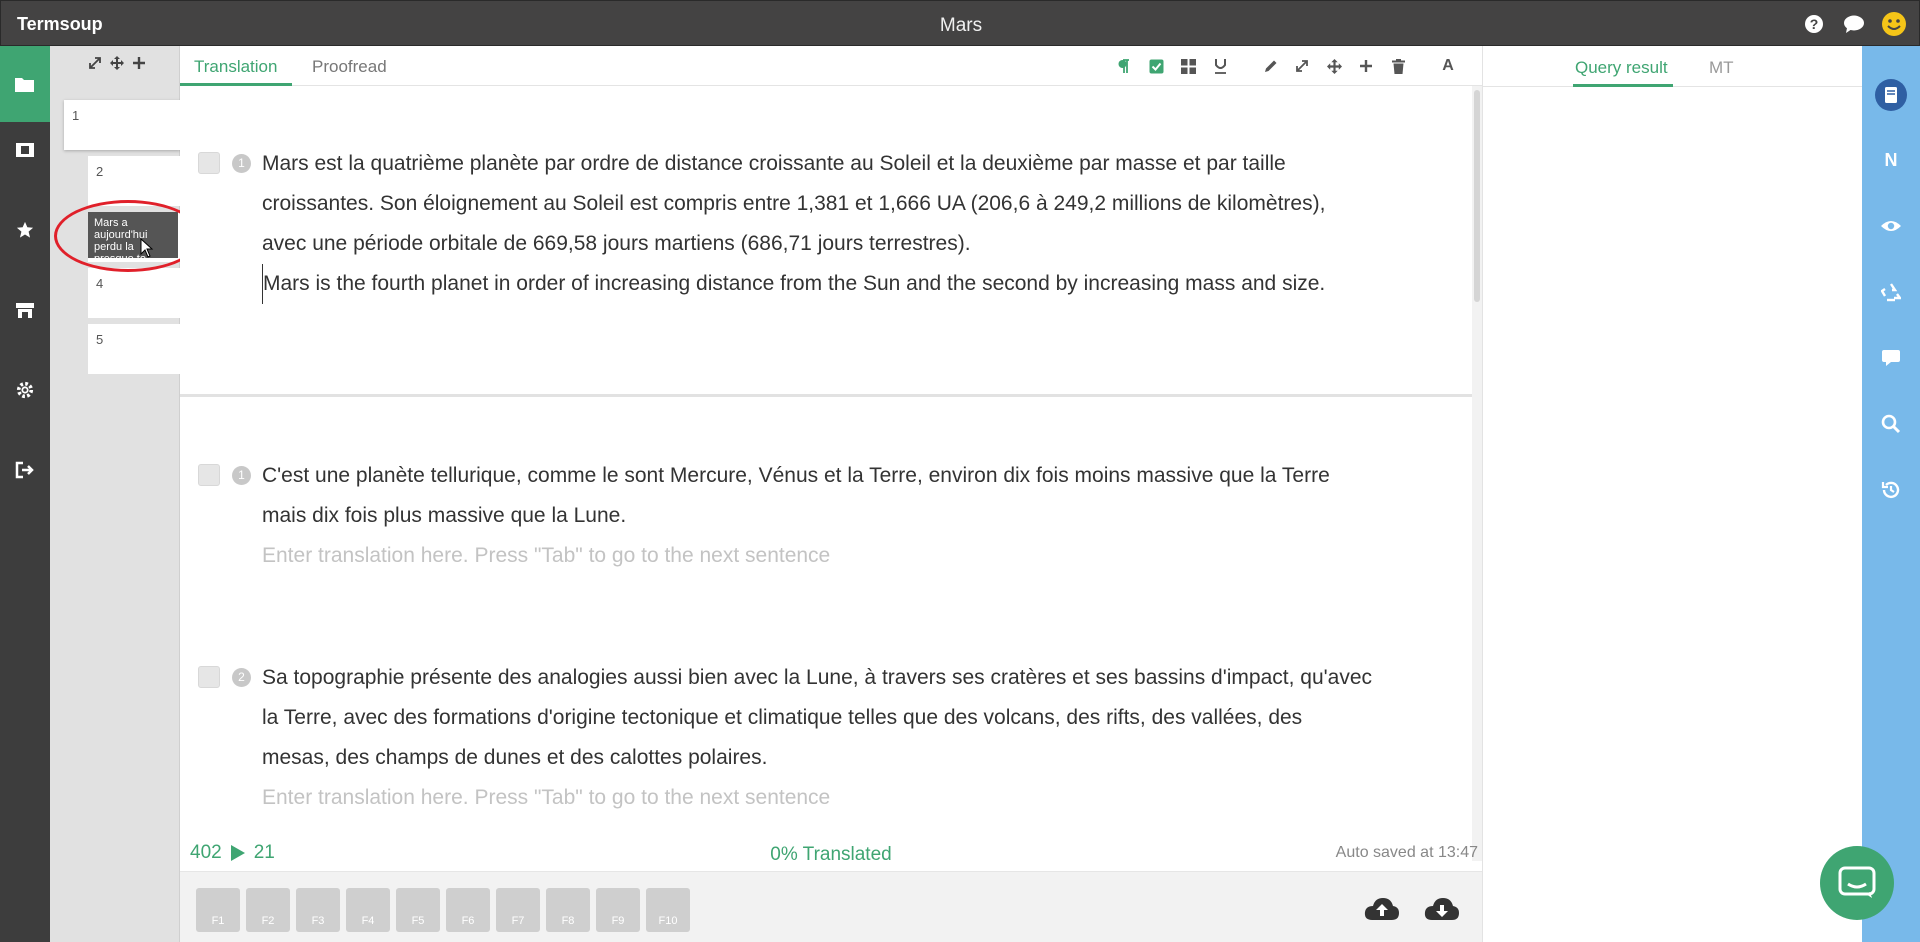 The width and height of the screenshot is (1920, 942). Describe the element at coordinates (318, 910) in the screenshot. I see `f3-button: F3` at that location.